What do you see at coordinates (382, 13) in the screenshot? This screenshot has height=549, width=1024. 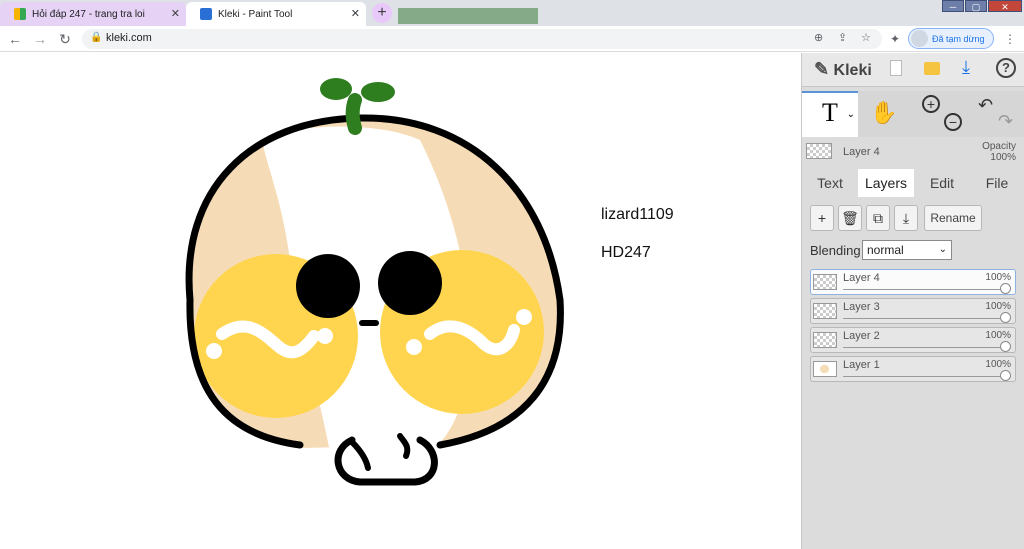 I see `new-tab-button: +` at bounding box center [382, 13].